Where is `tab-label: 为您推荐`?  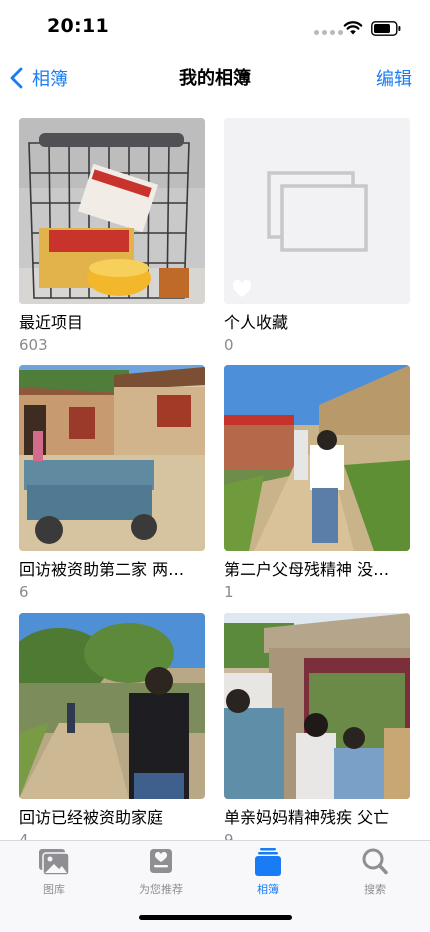
tab-label: 为您推荐 is located at coordinates (161, 889).